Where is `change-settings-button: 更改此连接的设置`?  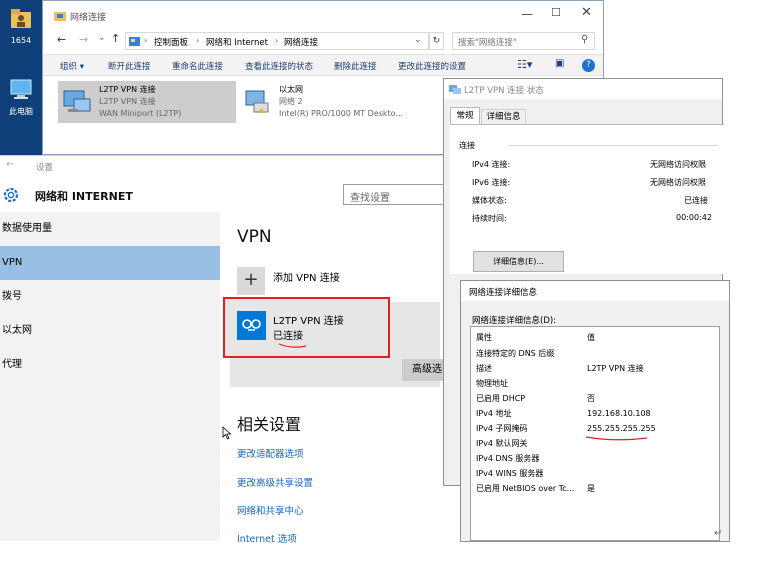 change-settings-button: 更改此连接的设置 is located at coordinates (432, 66).